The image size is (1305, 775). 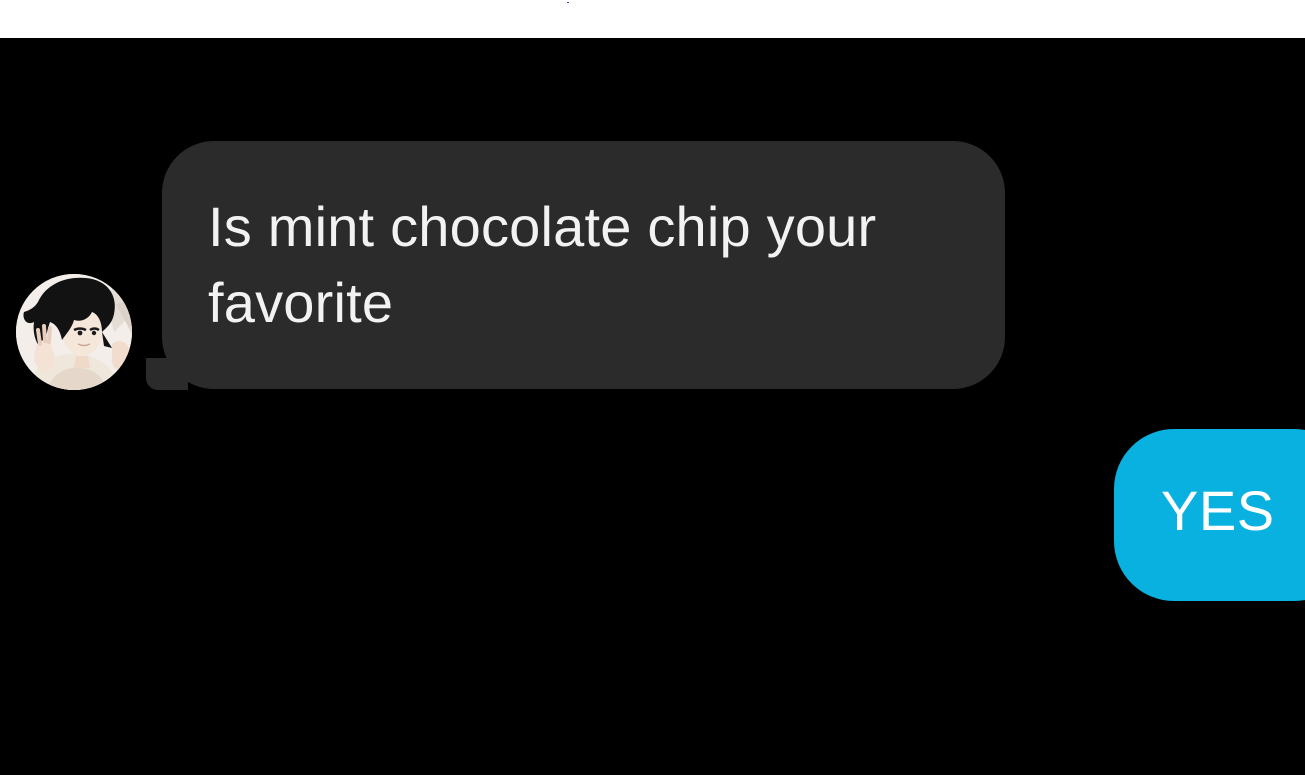 What do you see at coordinates (1218, 510) in the screenshot?
I see `outgoing-message-text: YES` at bounding box center [1218, 510].